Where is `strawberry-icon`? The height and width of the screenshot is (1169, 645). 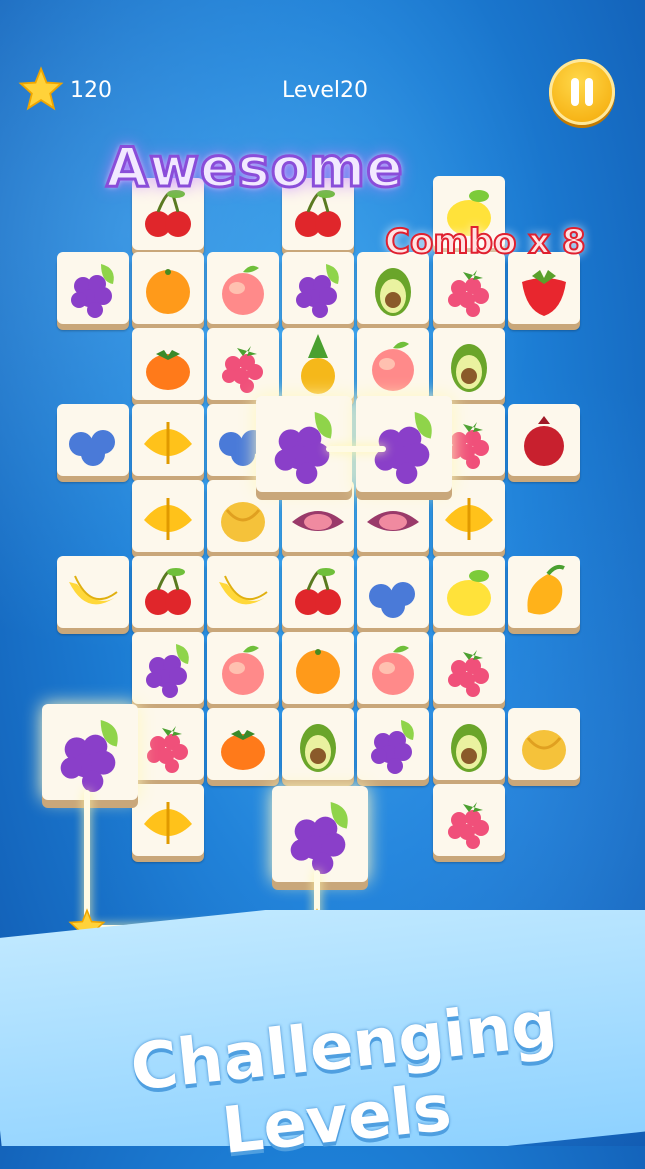 strawberry-icon is located at coordinates (544, 293).